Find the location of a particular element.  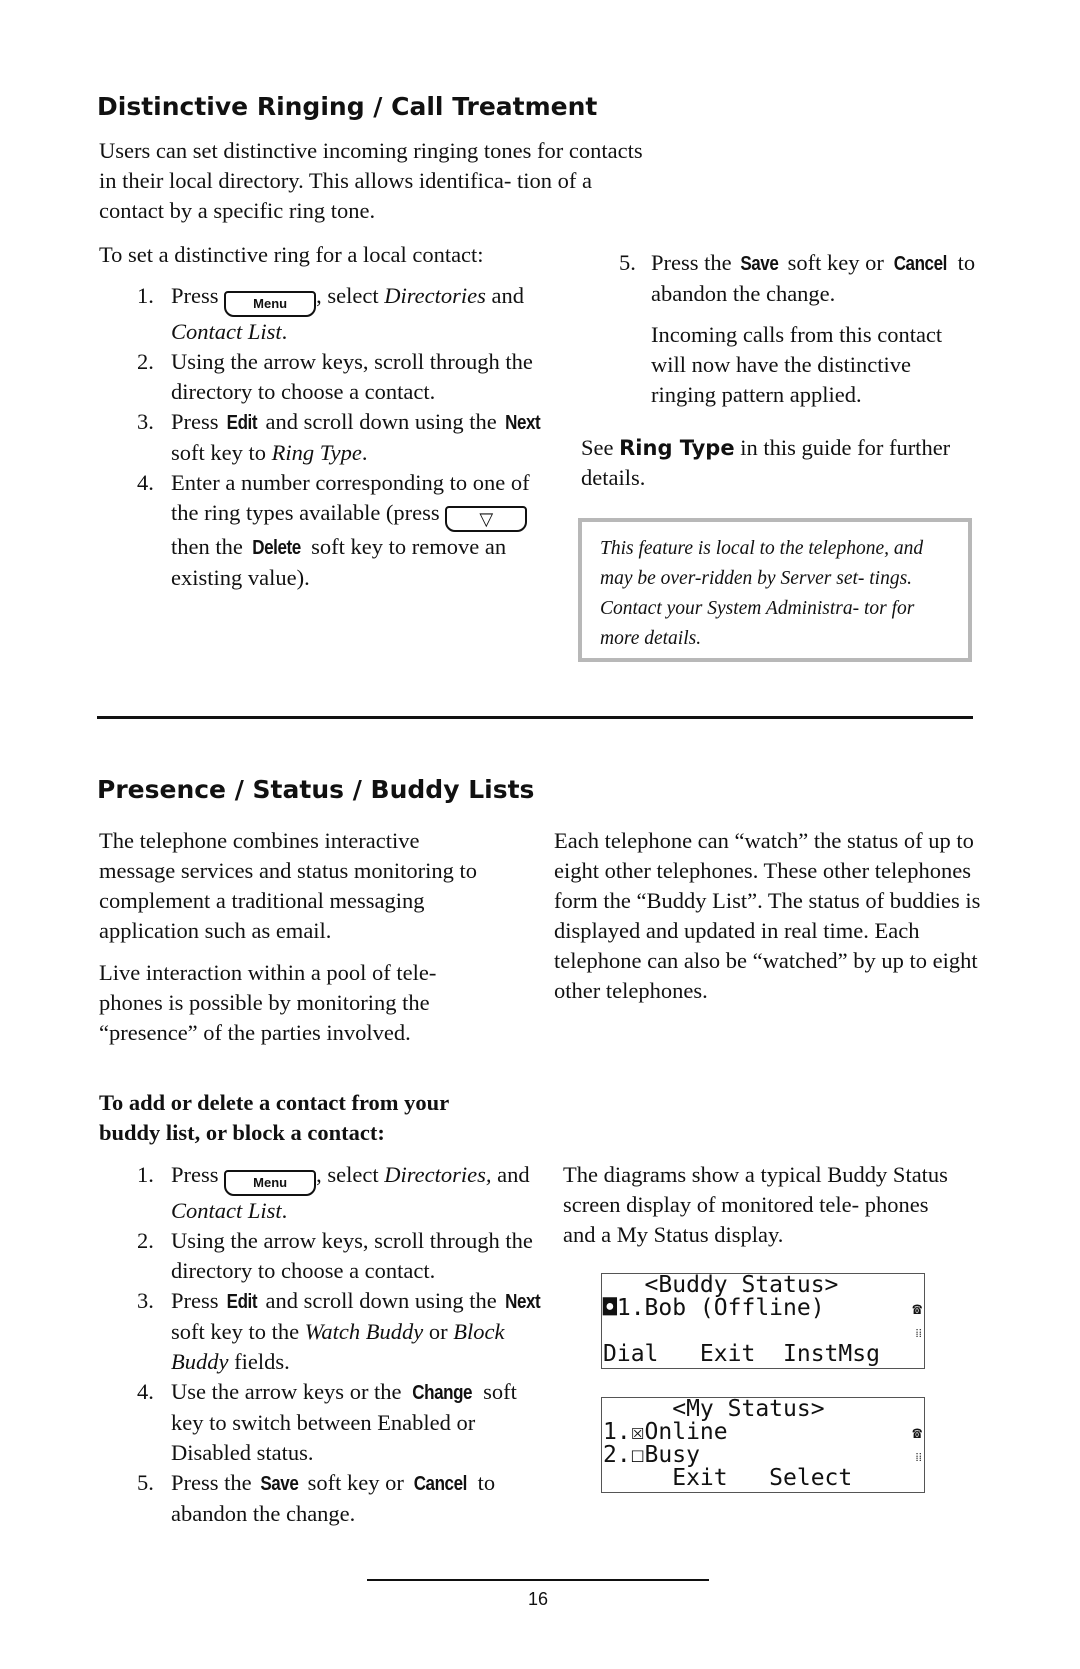

lcd-line-2: 2.☐Busy is located at coordinates (651, 1455).